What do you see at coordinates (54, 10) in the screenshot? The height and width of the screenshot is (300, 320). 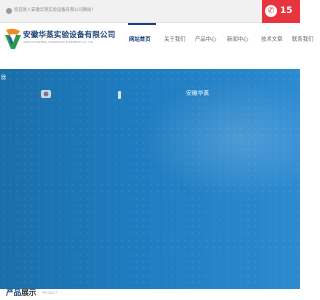 I see `welcome-text: 欢迎进入安徽华蒸实验设备有限公司网站!` at bounding box center [54, 10].